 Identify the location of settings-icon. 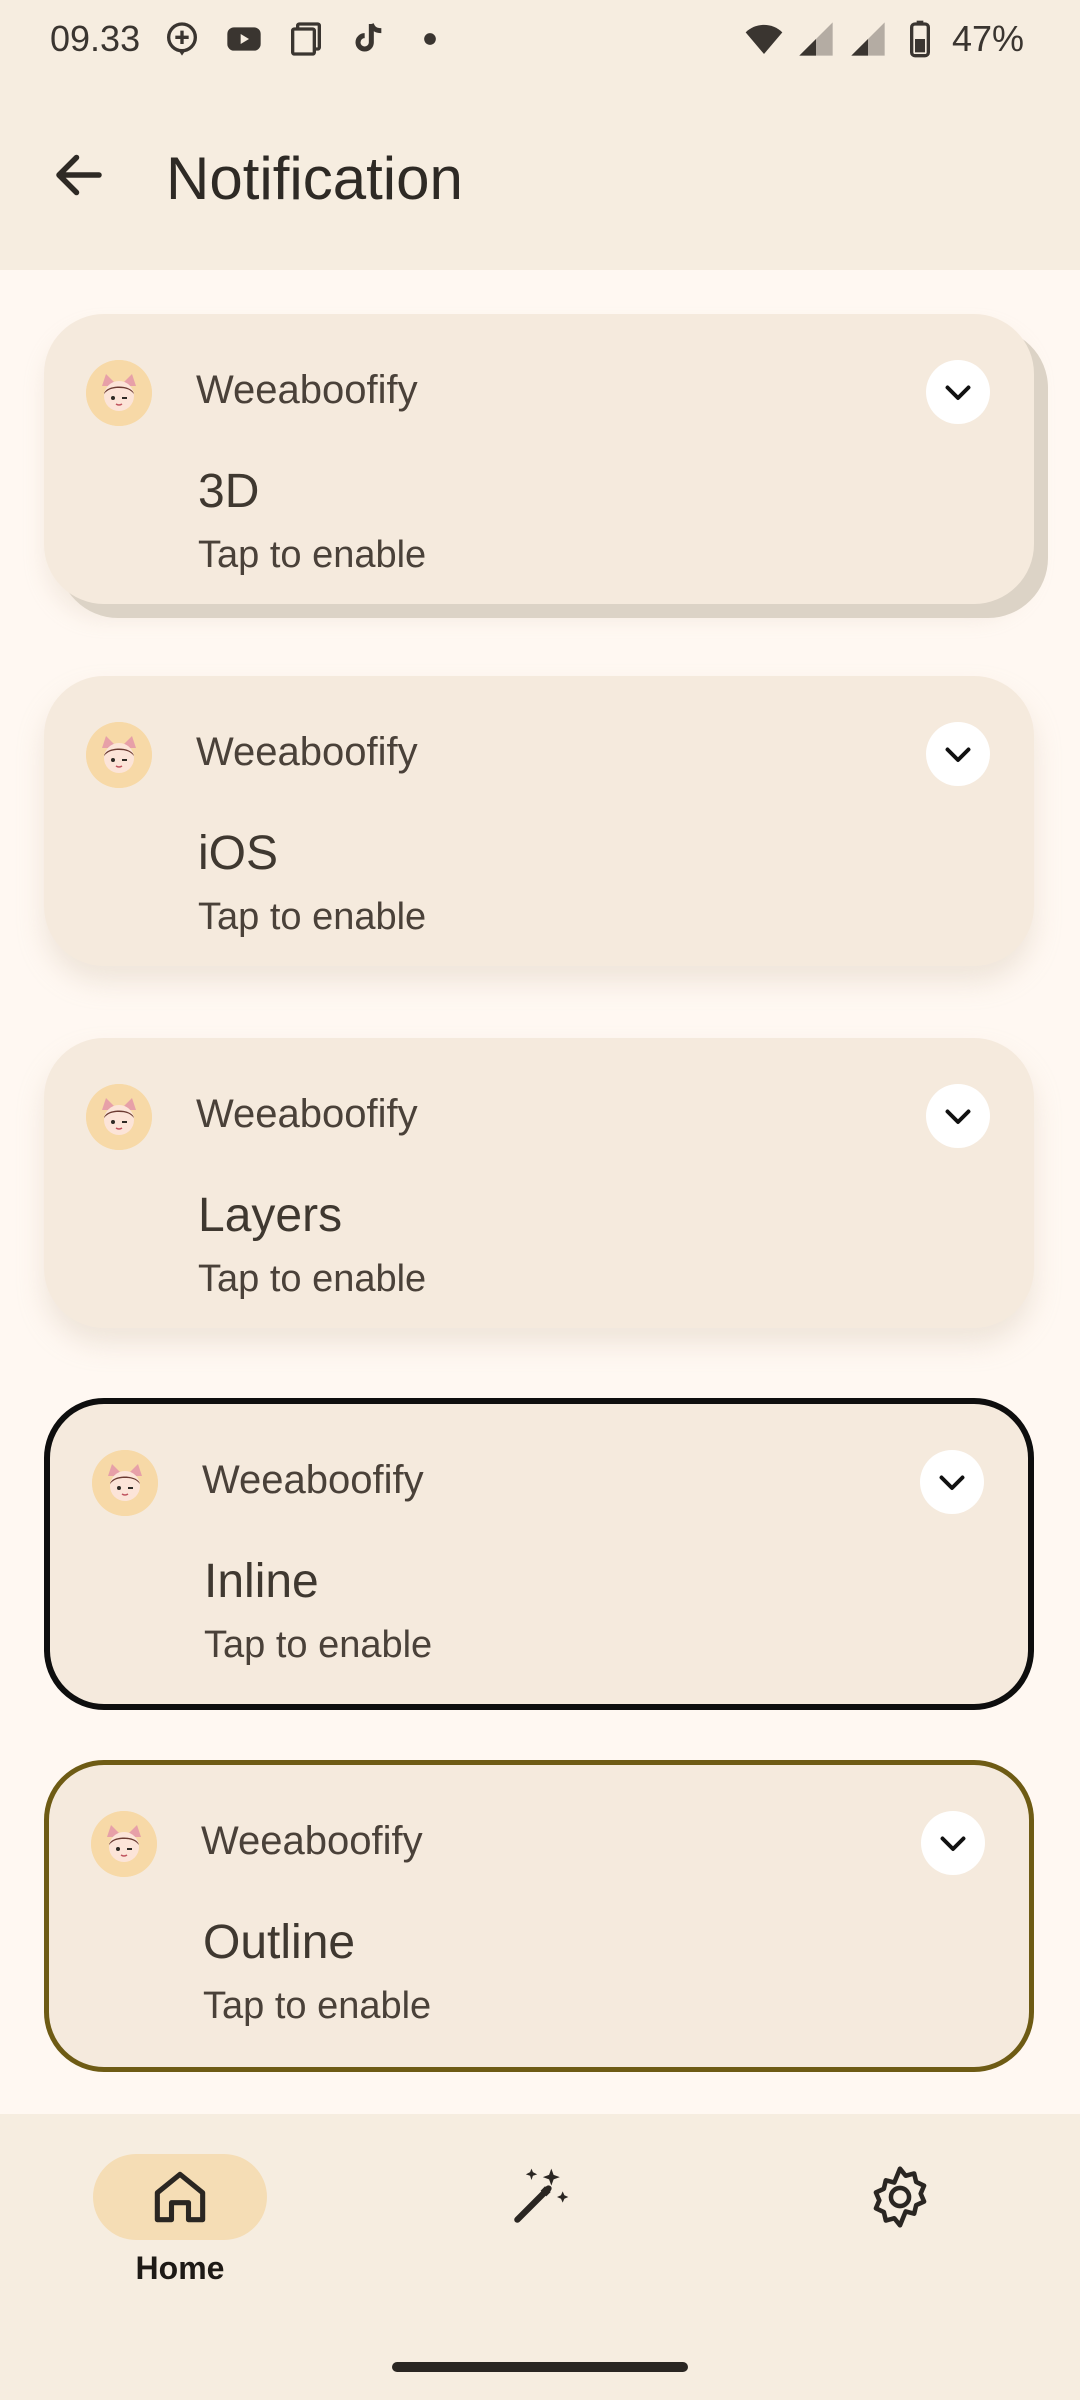
(900, 2197).